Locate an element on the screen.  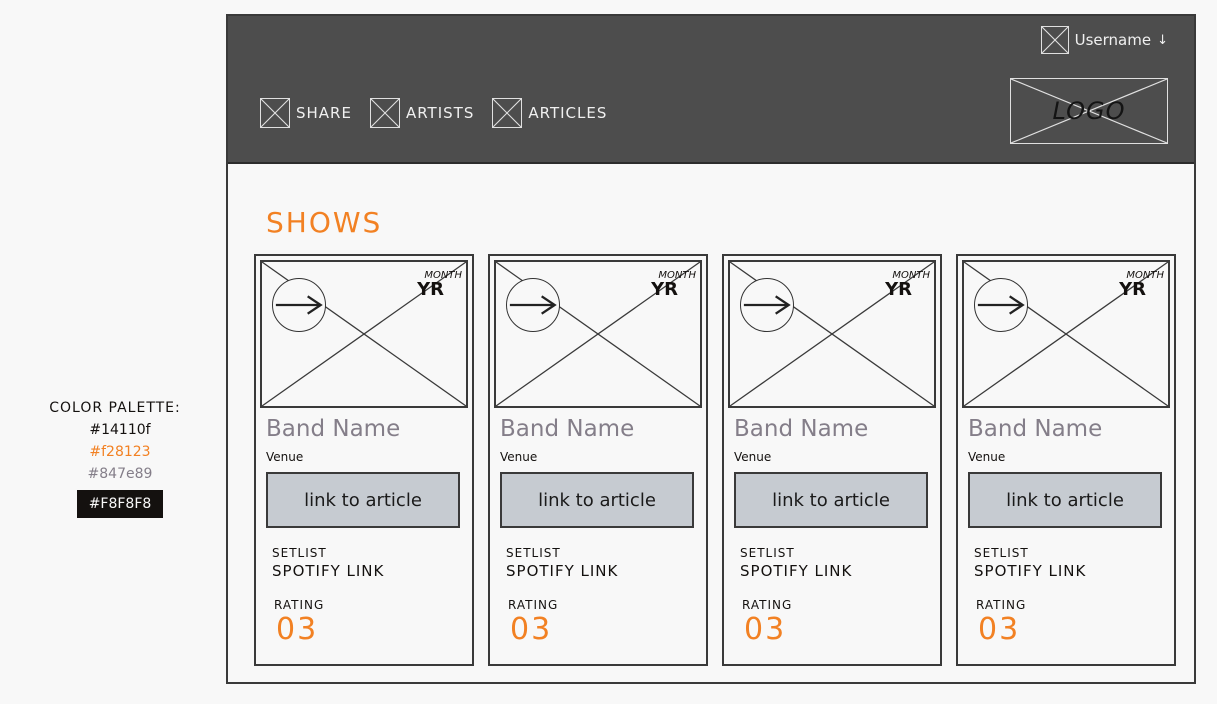
avatar-placeholder-icon is located at coordinates (1054, 40).